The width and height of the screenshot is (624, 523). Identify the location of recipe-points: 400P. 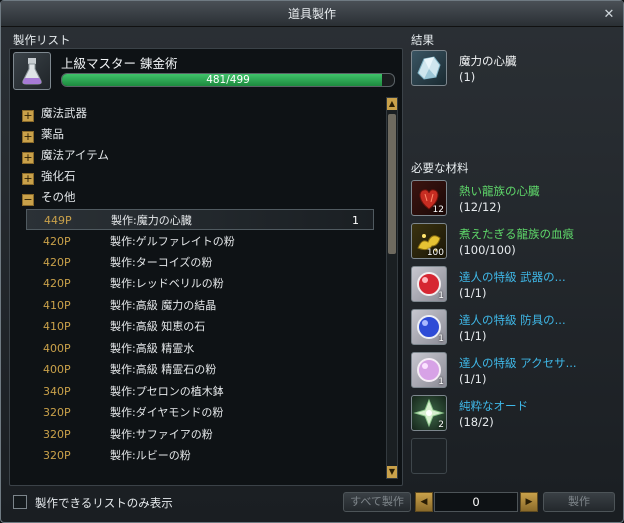
(57, 369).